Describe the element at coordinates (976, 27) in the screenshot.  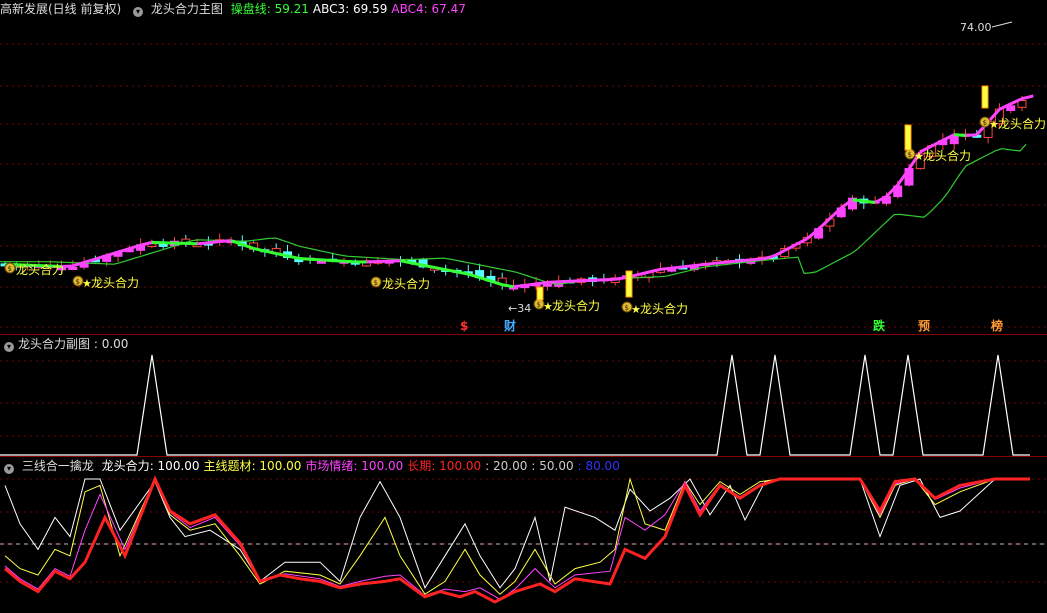
I see `high-price-label: 74.00` at that location.